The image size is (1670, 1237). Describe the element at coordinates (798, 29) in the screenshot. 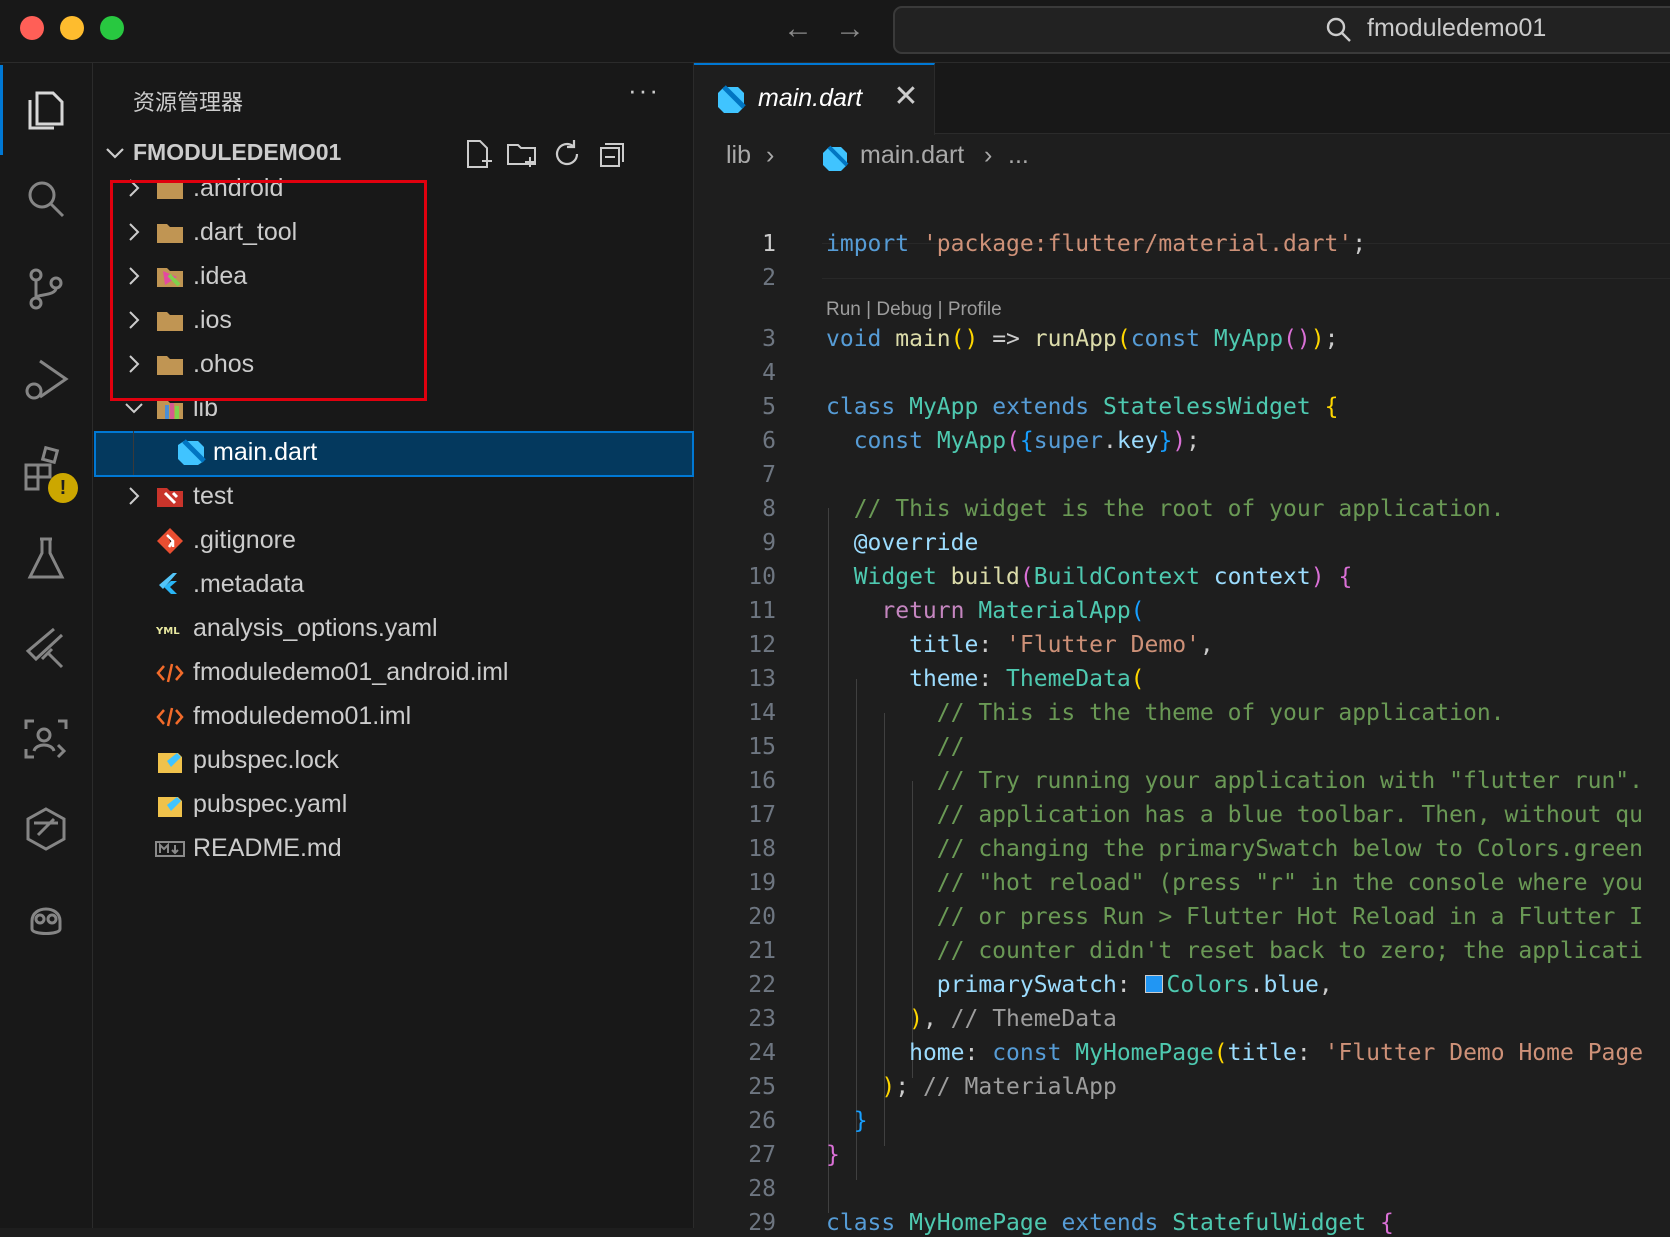

I see `back-arrow-icon: ←` at that location.